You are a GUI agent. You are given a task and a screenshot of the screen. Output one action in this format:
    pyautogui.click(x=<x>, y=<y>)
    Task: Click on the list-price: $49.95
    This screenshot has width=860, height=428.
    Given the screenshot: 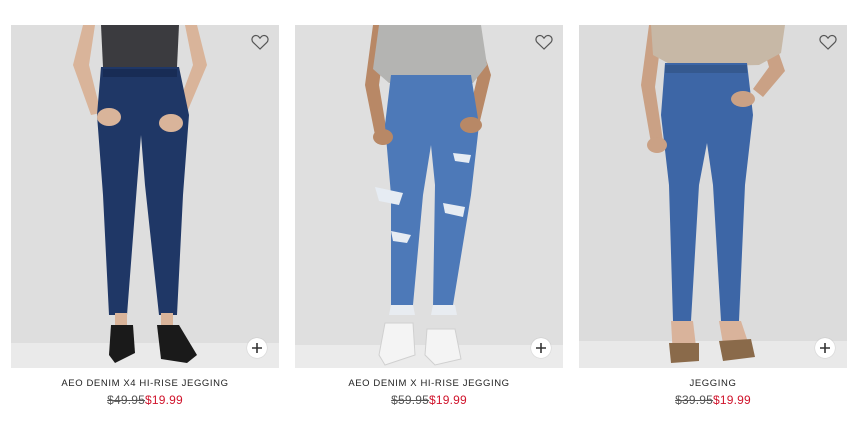 What is the action you would take?
    pyautogui.click(x=126, y=400)
    